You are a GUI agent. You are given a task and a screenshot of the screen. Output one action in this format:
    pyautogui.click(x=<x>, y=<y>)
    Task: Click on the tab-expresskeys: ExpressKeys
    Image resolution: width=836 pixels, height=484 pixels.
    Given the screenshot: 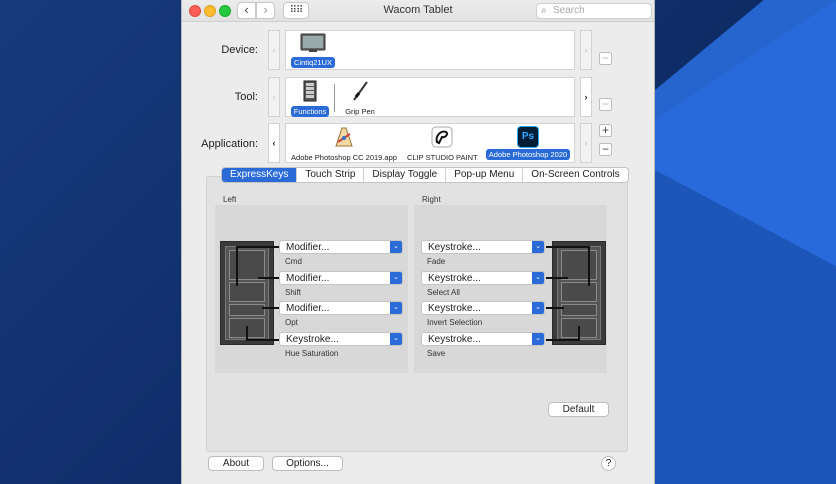 What is the action you would take?
    pyautogui.click(x=260, y=175)
    